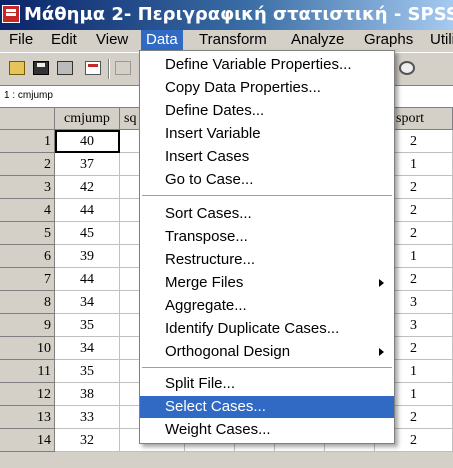  Describe the element at coordinates (388, 40) in the screenshot. I see `menu-graphs: Graphs` at that location.